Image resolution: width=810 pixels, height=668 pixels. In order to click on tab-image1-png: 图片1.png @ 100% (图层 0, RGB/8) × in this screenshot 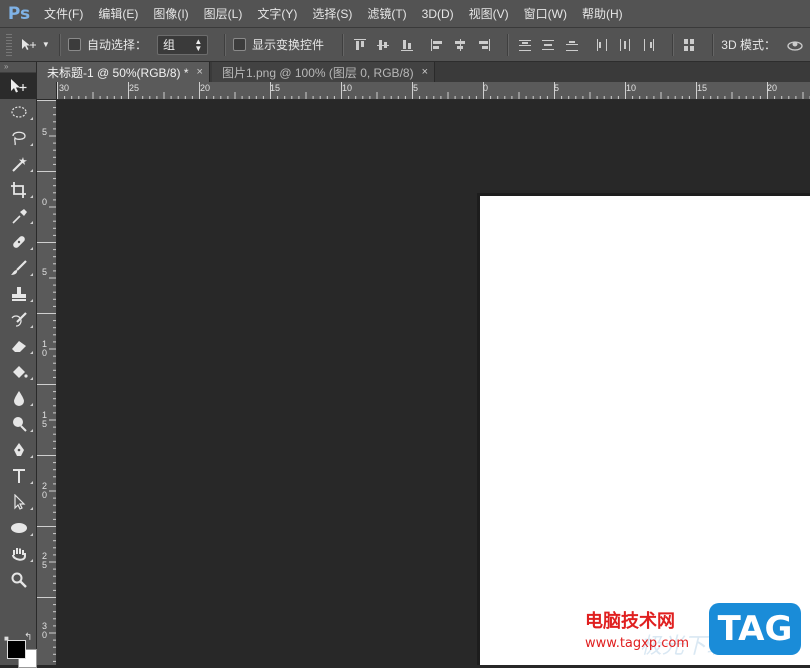, I will do `click(323, 72)`.